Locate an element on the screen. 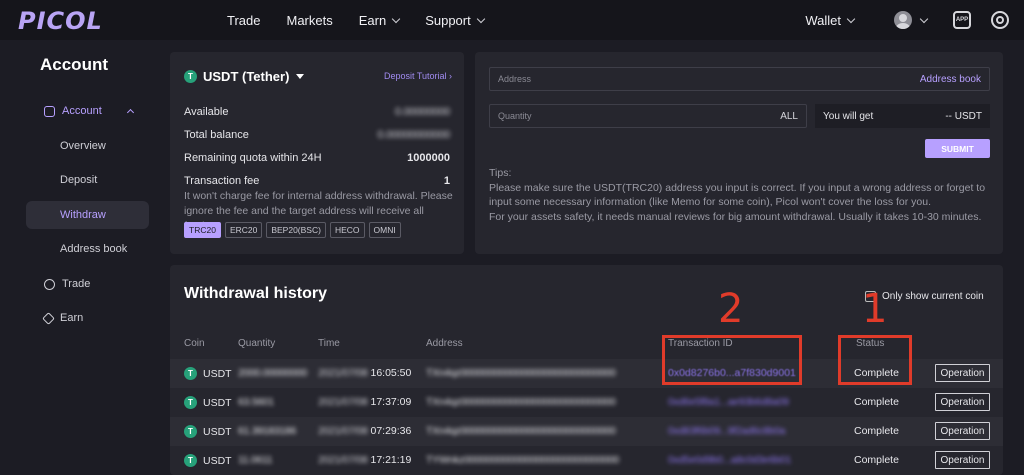 The image size is (1024, 475). submit-button: SUBMIT is located at coordinates (957, 148).